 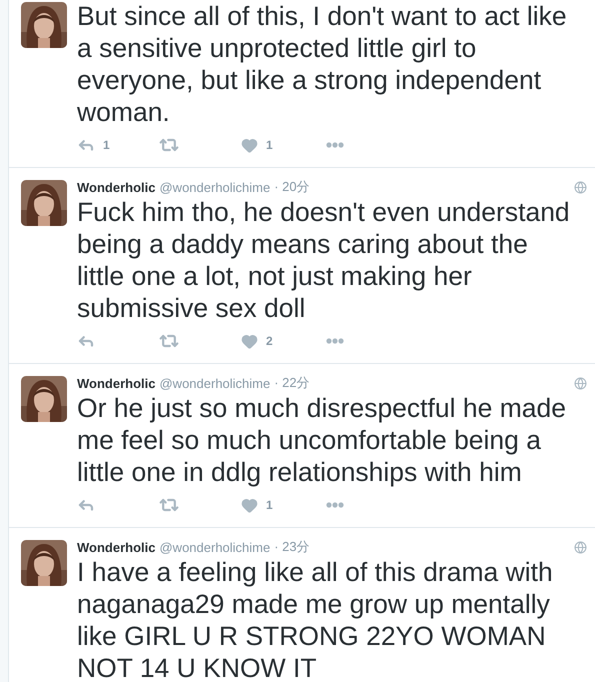 What do you see at coordinates (292, 383) in the screenshot?
I see `tweet-time: · 22分` at bounding box center [292, 383].